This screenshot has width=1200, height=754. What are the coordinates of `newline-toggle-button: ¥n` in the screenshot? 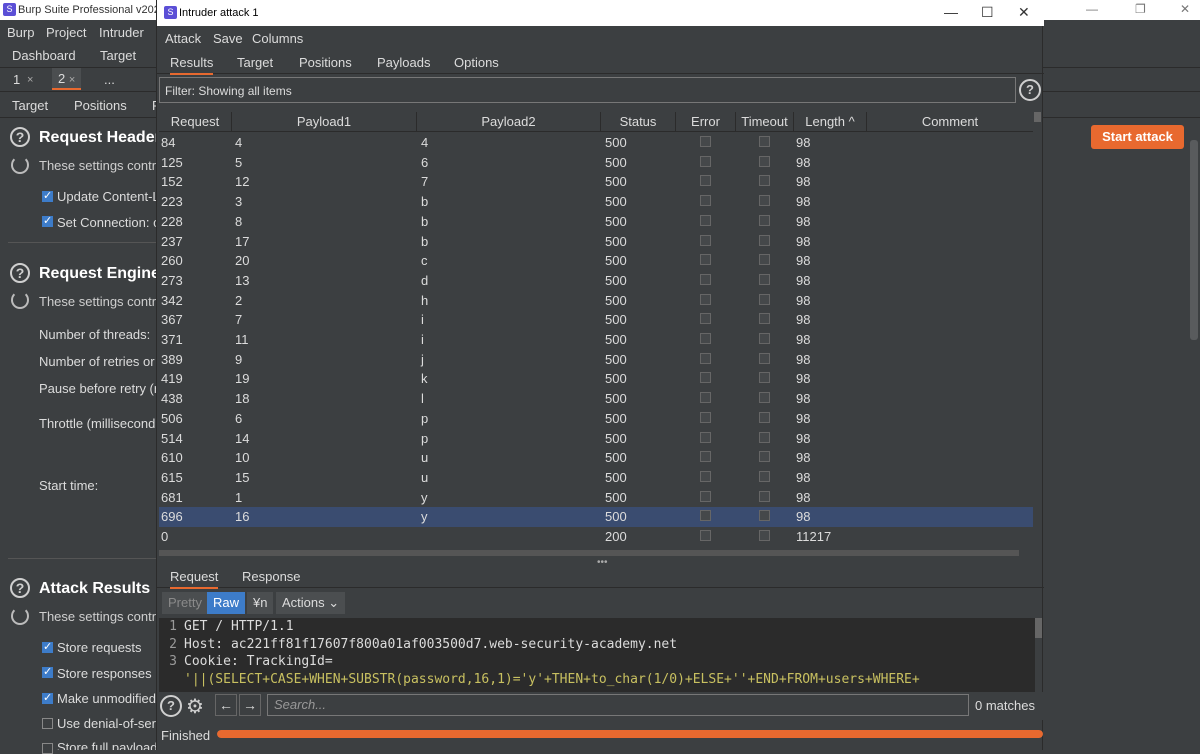 It's located at (260, 603).